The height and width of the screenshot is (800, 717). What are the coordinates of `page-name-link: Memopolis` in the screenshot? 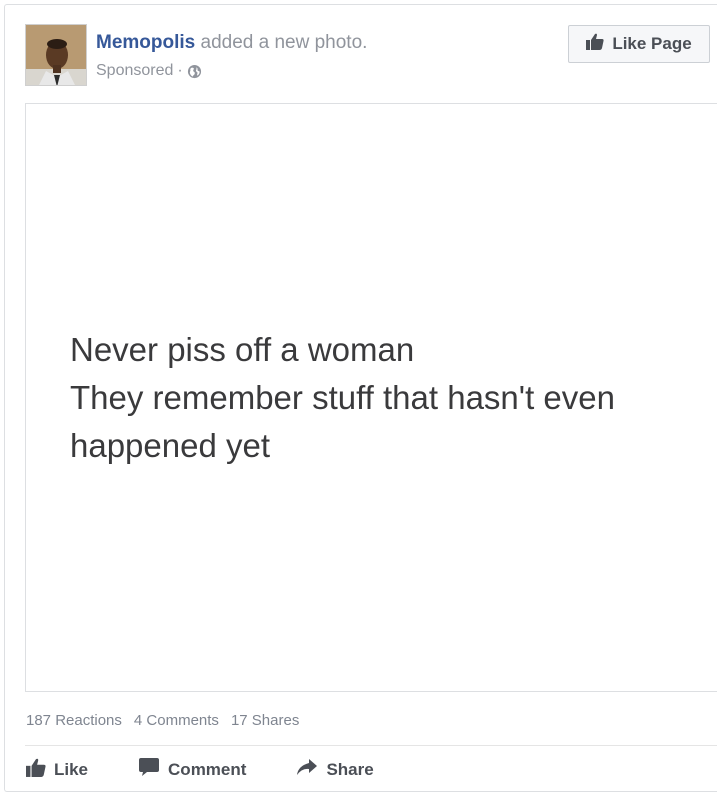 It's located at (145, 42).